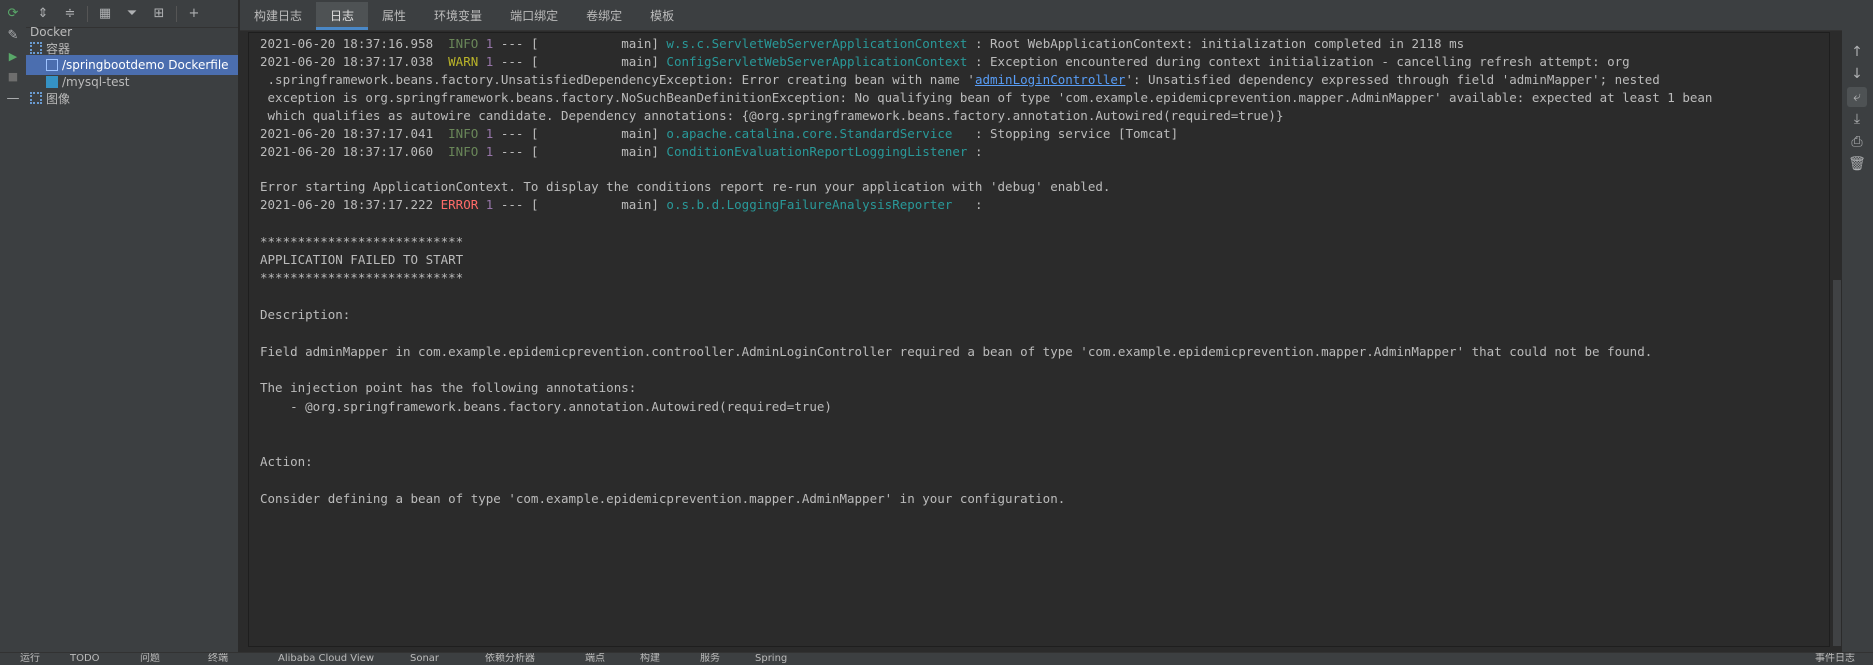 Image resolution: width=1873 pixels, height=665 pixels. What do you see at coordinates (85, 659) in the screenshot?
I see `status-todo: TODO` at bounding box center [85, 659].